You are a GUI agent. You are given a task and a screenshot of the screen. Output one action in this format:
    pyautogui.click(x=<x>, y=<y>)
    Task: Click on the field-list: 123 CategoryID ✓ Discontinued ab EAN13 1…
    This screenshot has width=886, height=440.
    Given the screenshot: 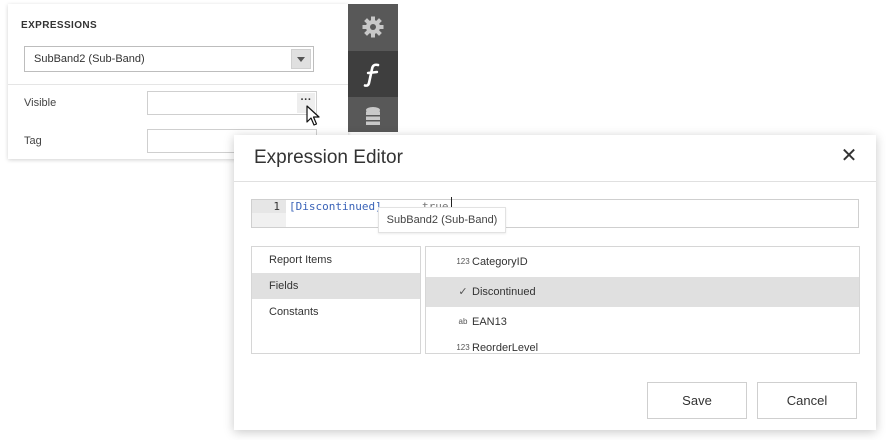 What is the action you would take?
    pyautogui.click(x=642, y=300)
    